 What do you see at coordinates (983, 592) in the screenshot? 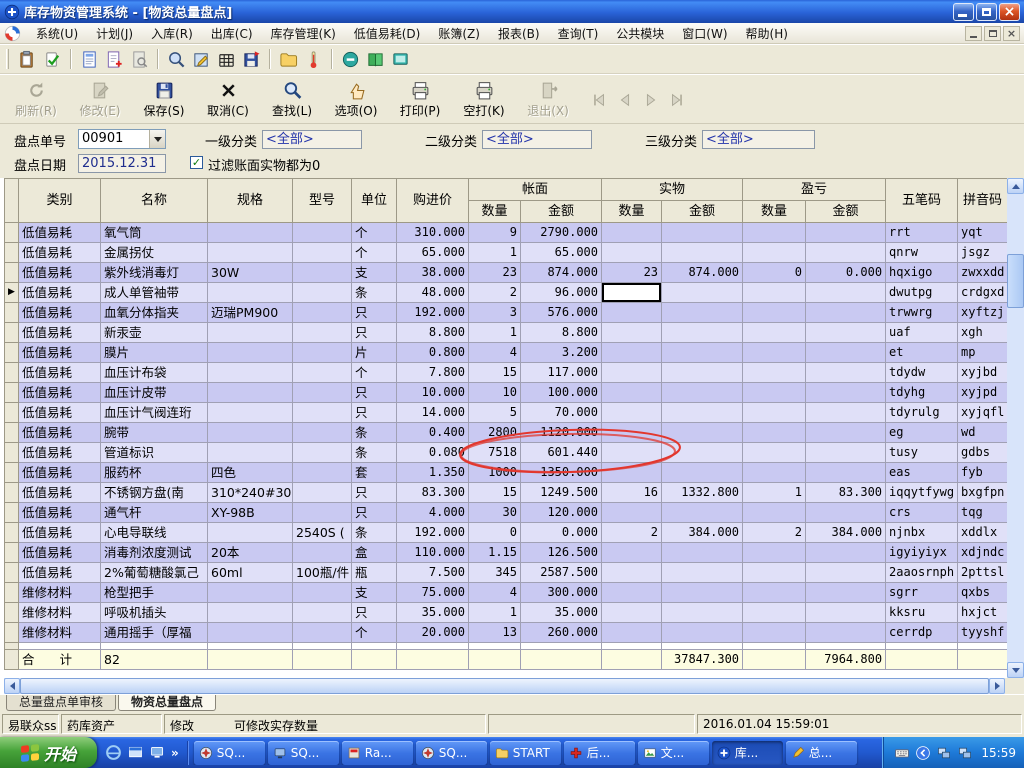
I see `grid-cell: qxbs` at bounding box center [983, 592].